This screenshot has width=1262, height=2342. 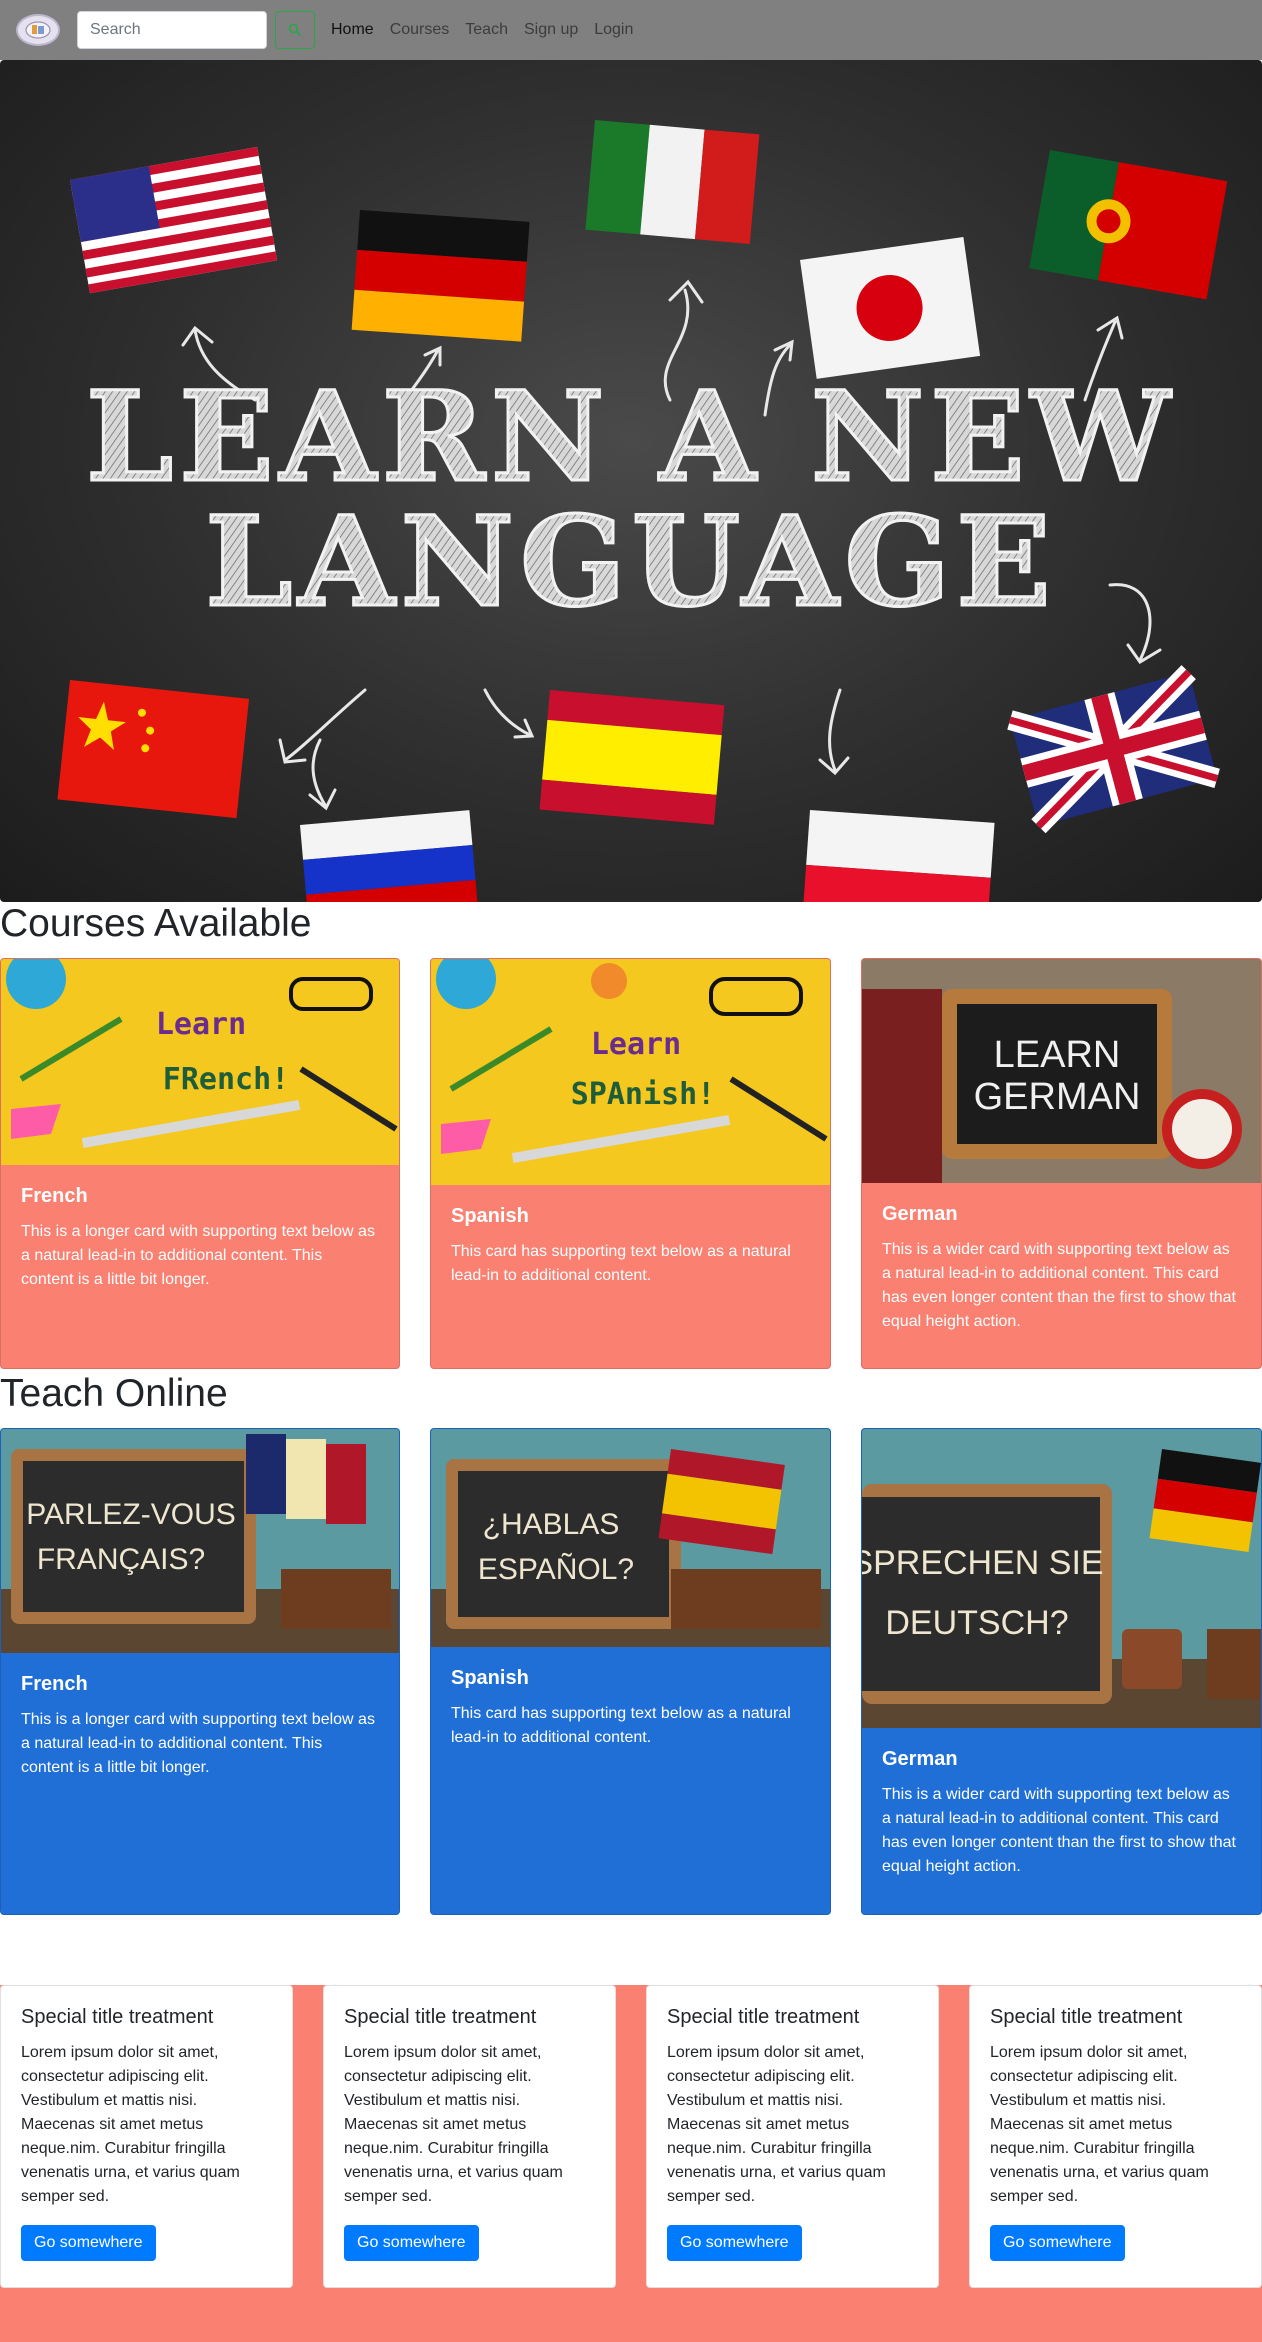 What do you see at coordinates (551, 1524) in the screenshot?
I see `teach-image-line1: ¿HABLAS` at bounding box center [551, 1524].